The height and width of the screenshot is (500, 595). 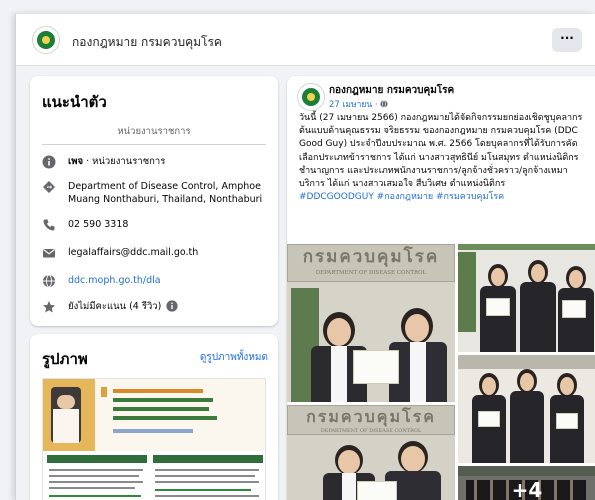 I want to click on email-row: legalaffairs@ddc.mail.go.th, so click(x=155, y=253).